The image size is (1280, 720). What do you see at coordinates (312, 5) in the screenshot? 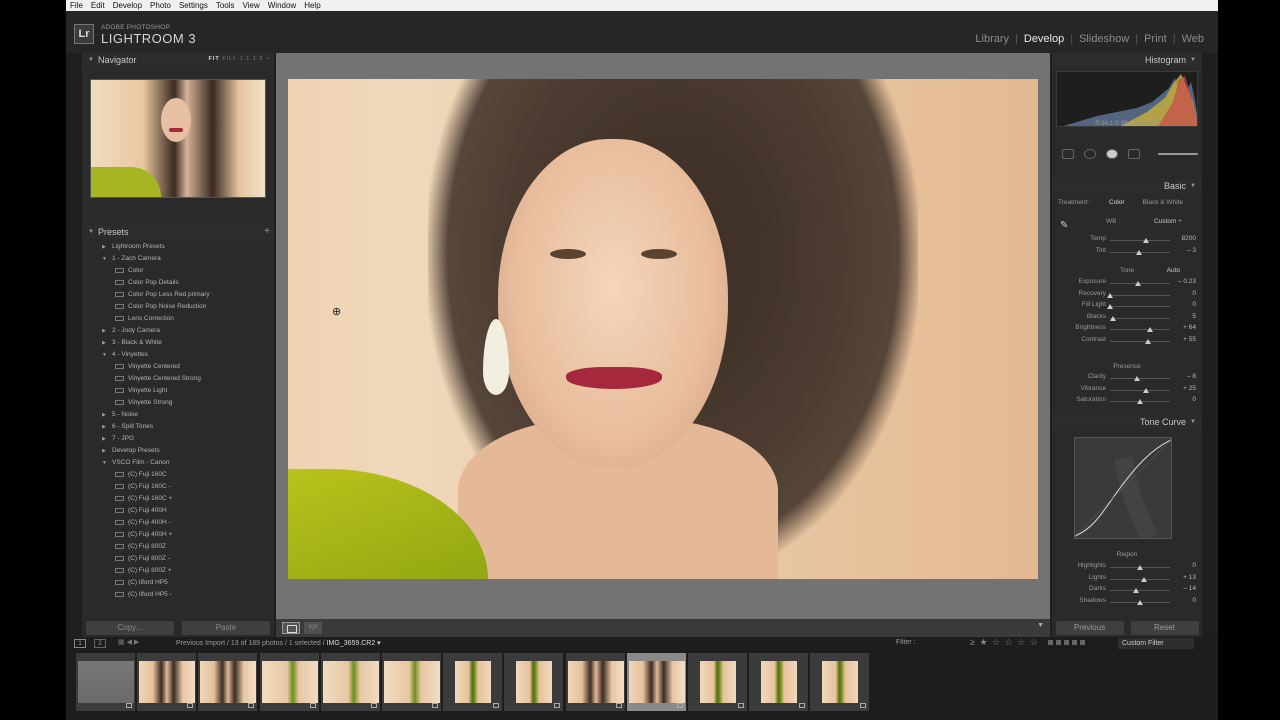
I see `menu-help: Help` at bounding box center [312, 5].